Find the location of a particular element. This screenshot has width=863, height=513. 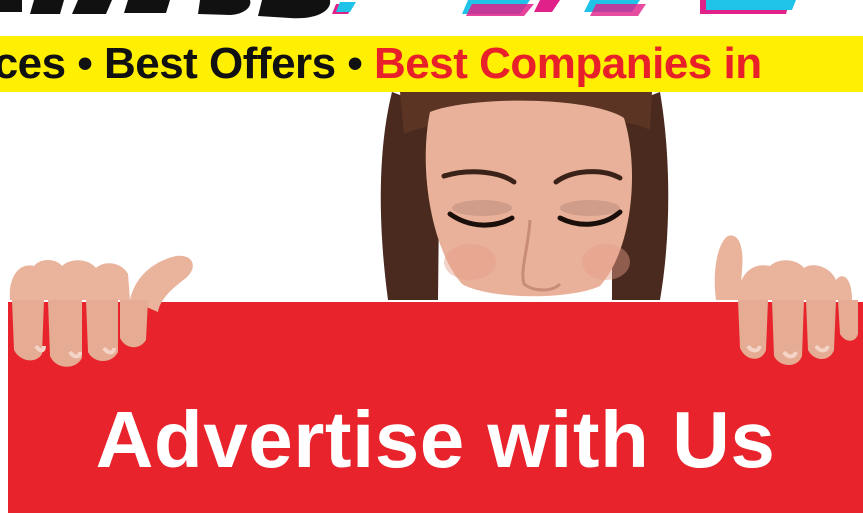

tagline-red-part: Best Companies in is located at coordinates (568, 63).